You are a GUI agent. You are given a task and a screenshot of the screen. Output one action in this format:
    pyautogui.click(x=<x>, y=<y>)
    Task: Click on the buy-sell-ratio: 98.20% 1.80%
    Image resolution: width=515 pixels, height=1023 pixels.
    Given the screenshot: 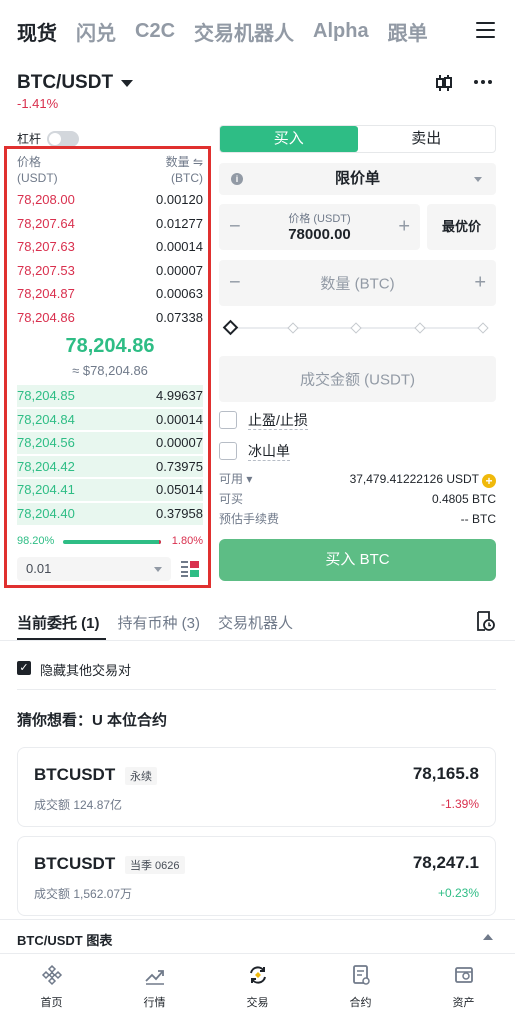 What is the action you would take?
    pyautogui.click(x=110, y=542)
    